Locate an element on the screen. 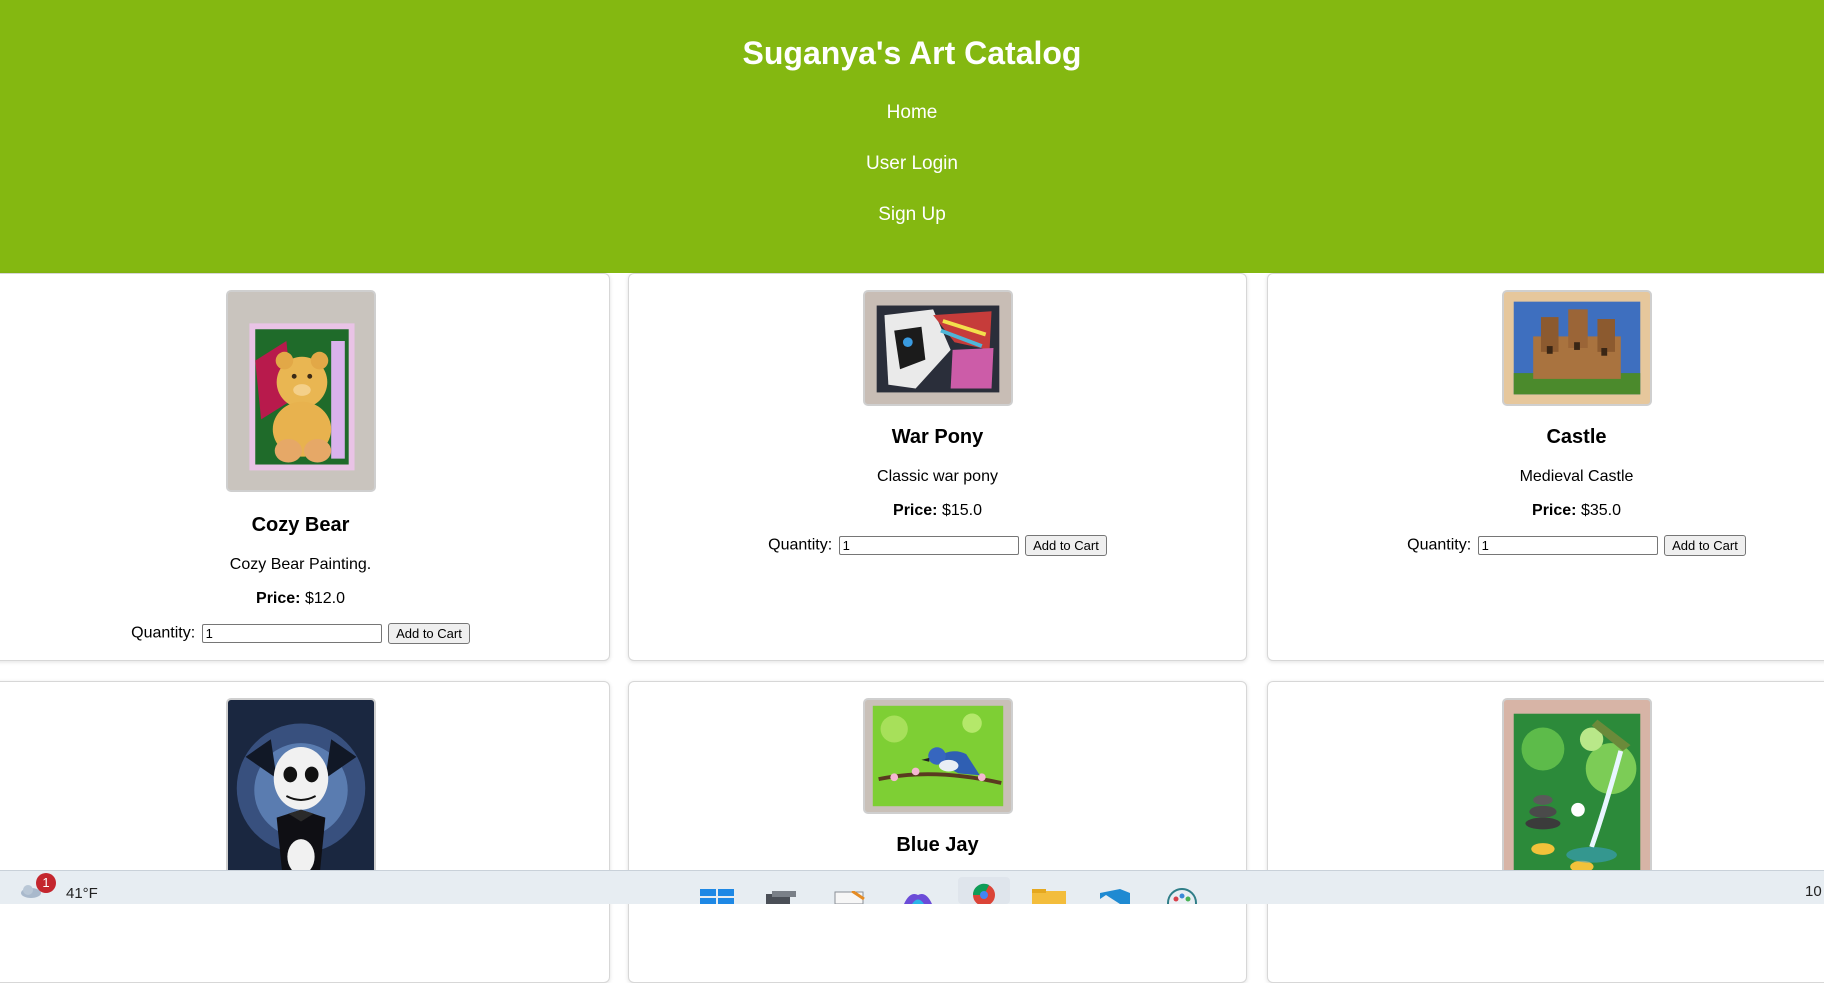 Image resolution: width=1824 pixels, height=983 pixels. product-description: Classic war pony is located at coordinates (937, 476).